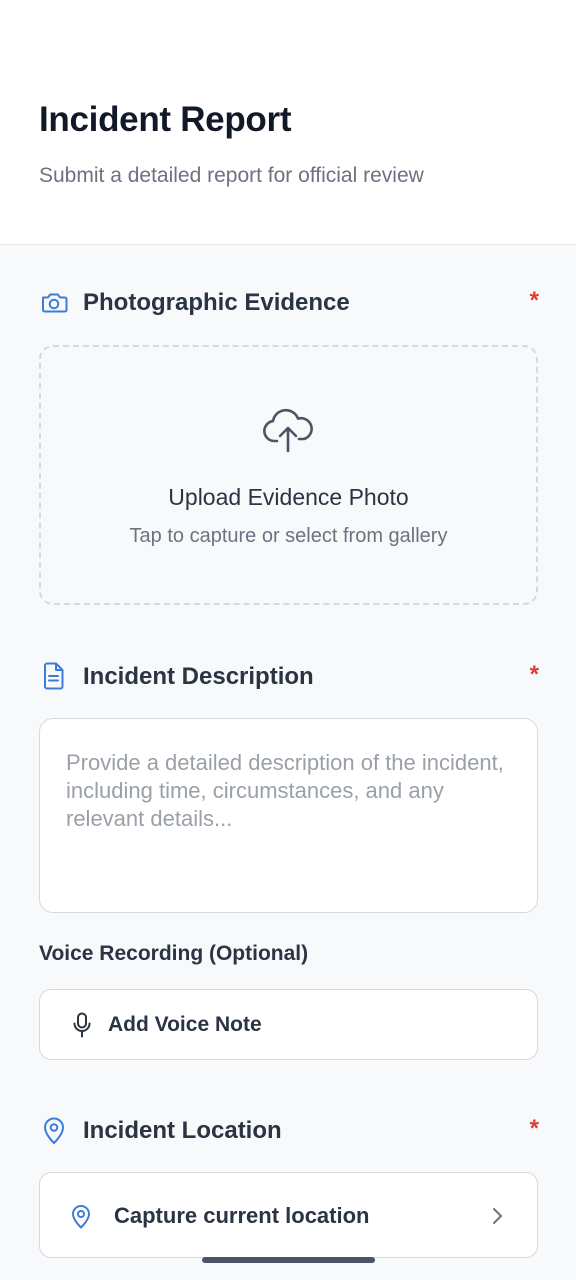  What do you see at coordinates (55, 303) in the screenshot?
I see `camera-icon` at bounding box center [55, 303].